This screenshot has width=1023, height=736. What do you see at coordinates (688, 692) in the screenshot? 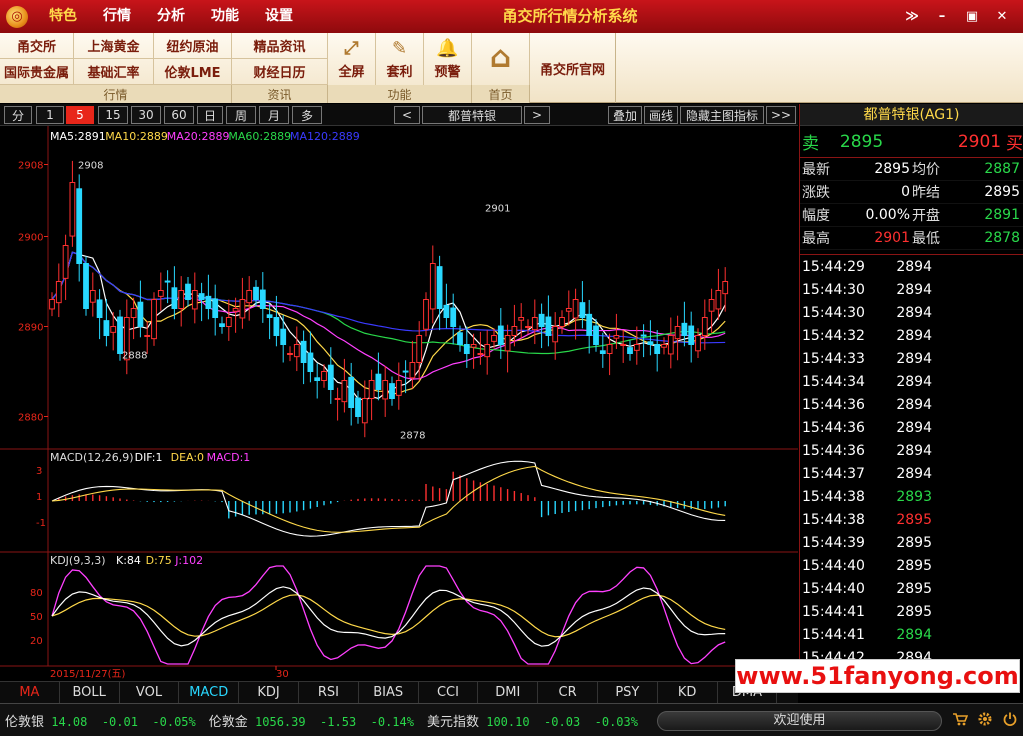
I see `indicator-tab-kd: KD` at bounding box center [688, 692].